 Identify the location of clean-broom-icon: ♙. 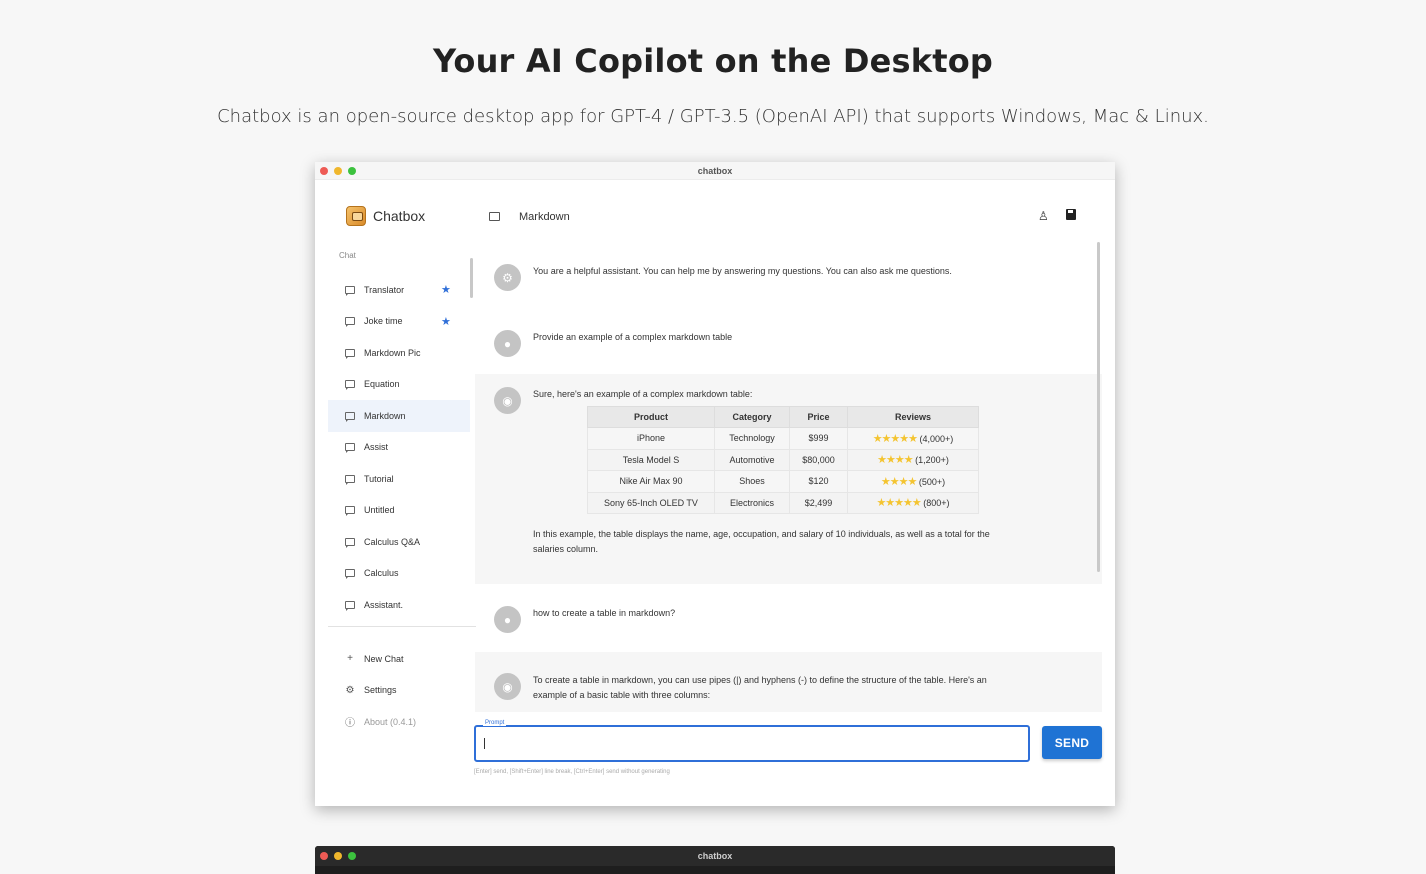
(1043, 216).